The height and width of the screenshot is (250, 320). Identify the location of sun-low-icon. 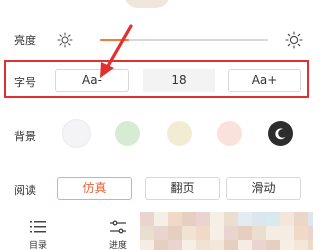
(65, 40).